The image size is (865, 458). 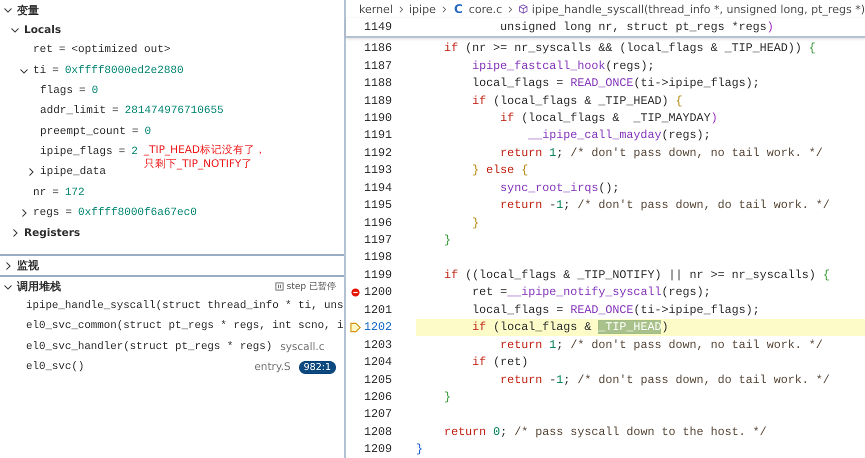 I want to click on stack-frame: el0_svc_common(struct pt_regs * regs, int scno, i, so click(x=185, y=326).